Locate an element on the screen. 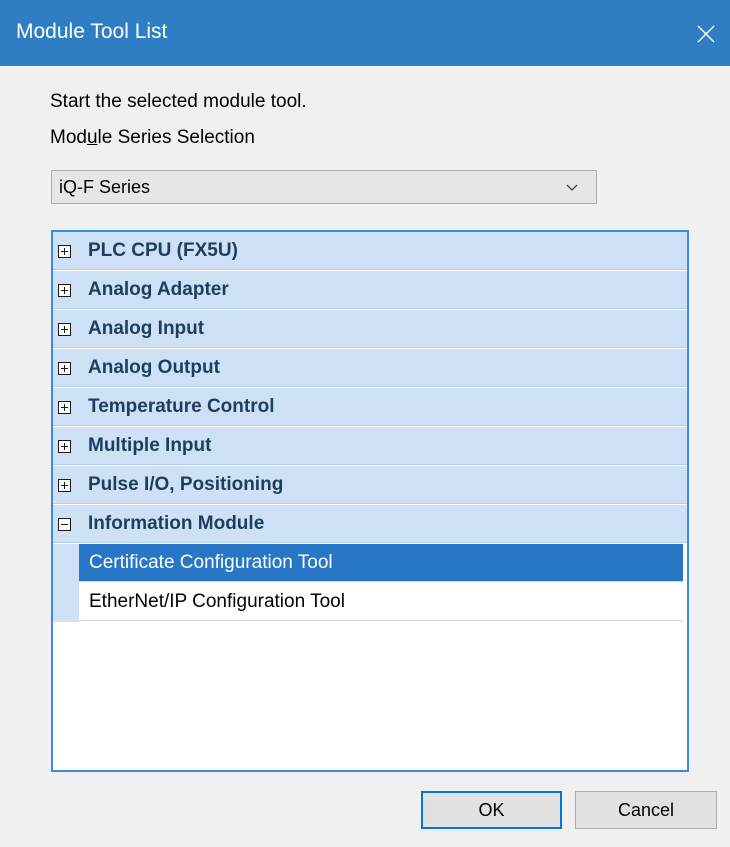 The height and width of the screenshot is (847, 730). window-title: Module Tool List is located at coordinates (92, 31).